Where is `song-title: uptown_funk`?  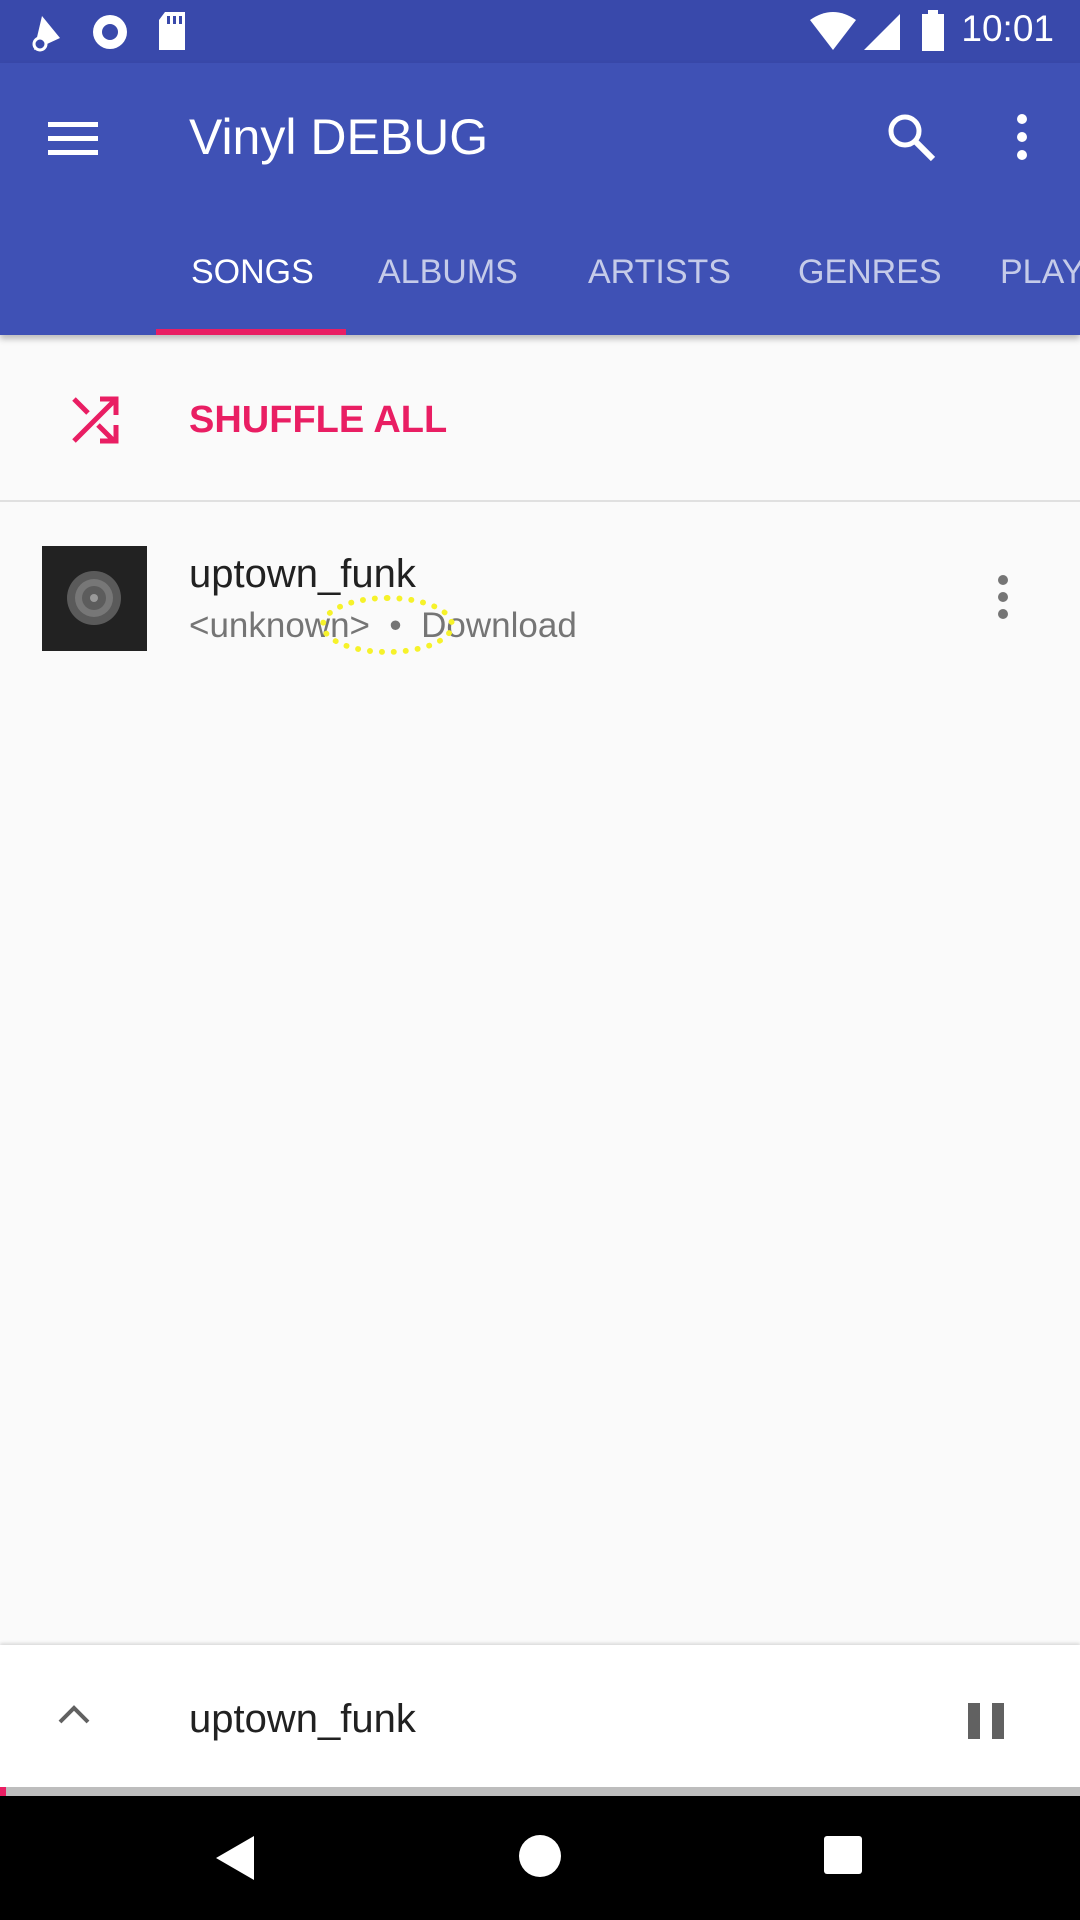 song-title: uptown_funk is located at coordinates (302, 574).